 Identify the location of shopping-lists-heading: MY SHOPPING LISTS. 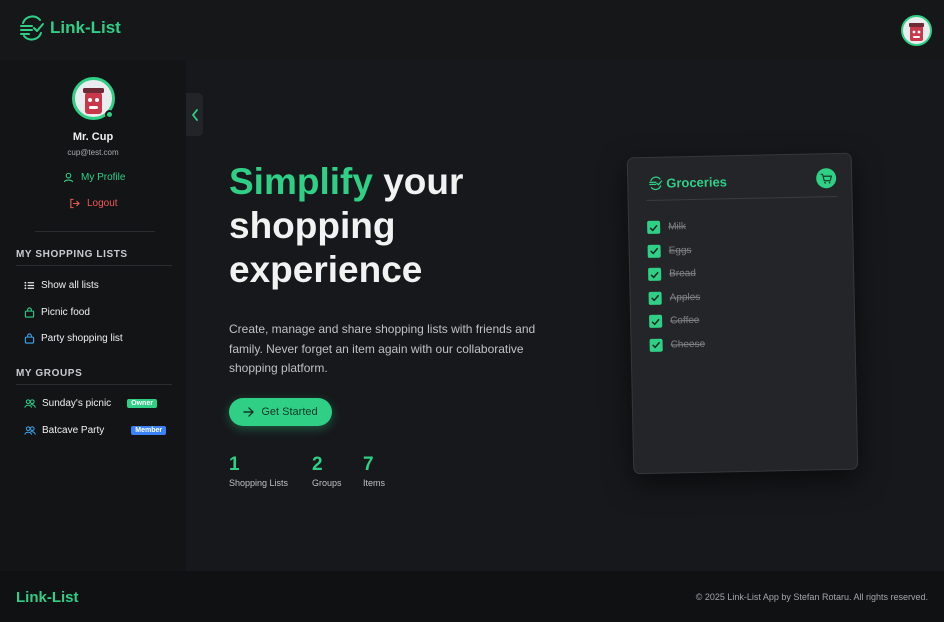
(72, 254).